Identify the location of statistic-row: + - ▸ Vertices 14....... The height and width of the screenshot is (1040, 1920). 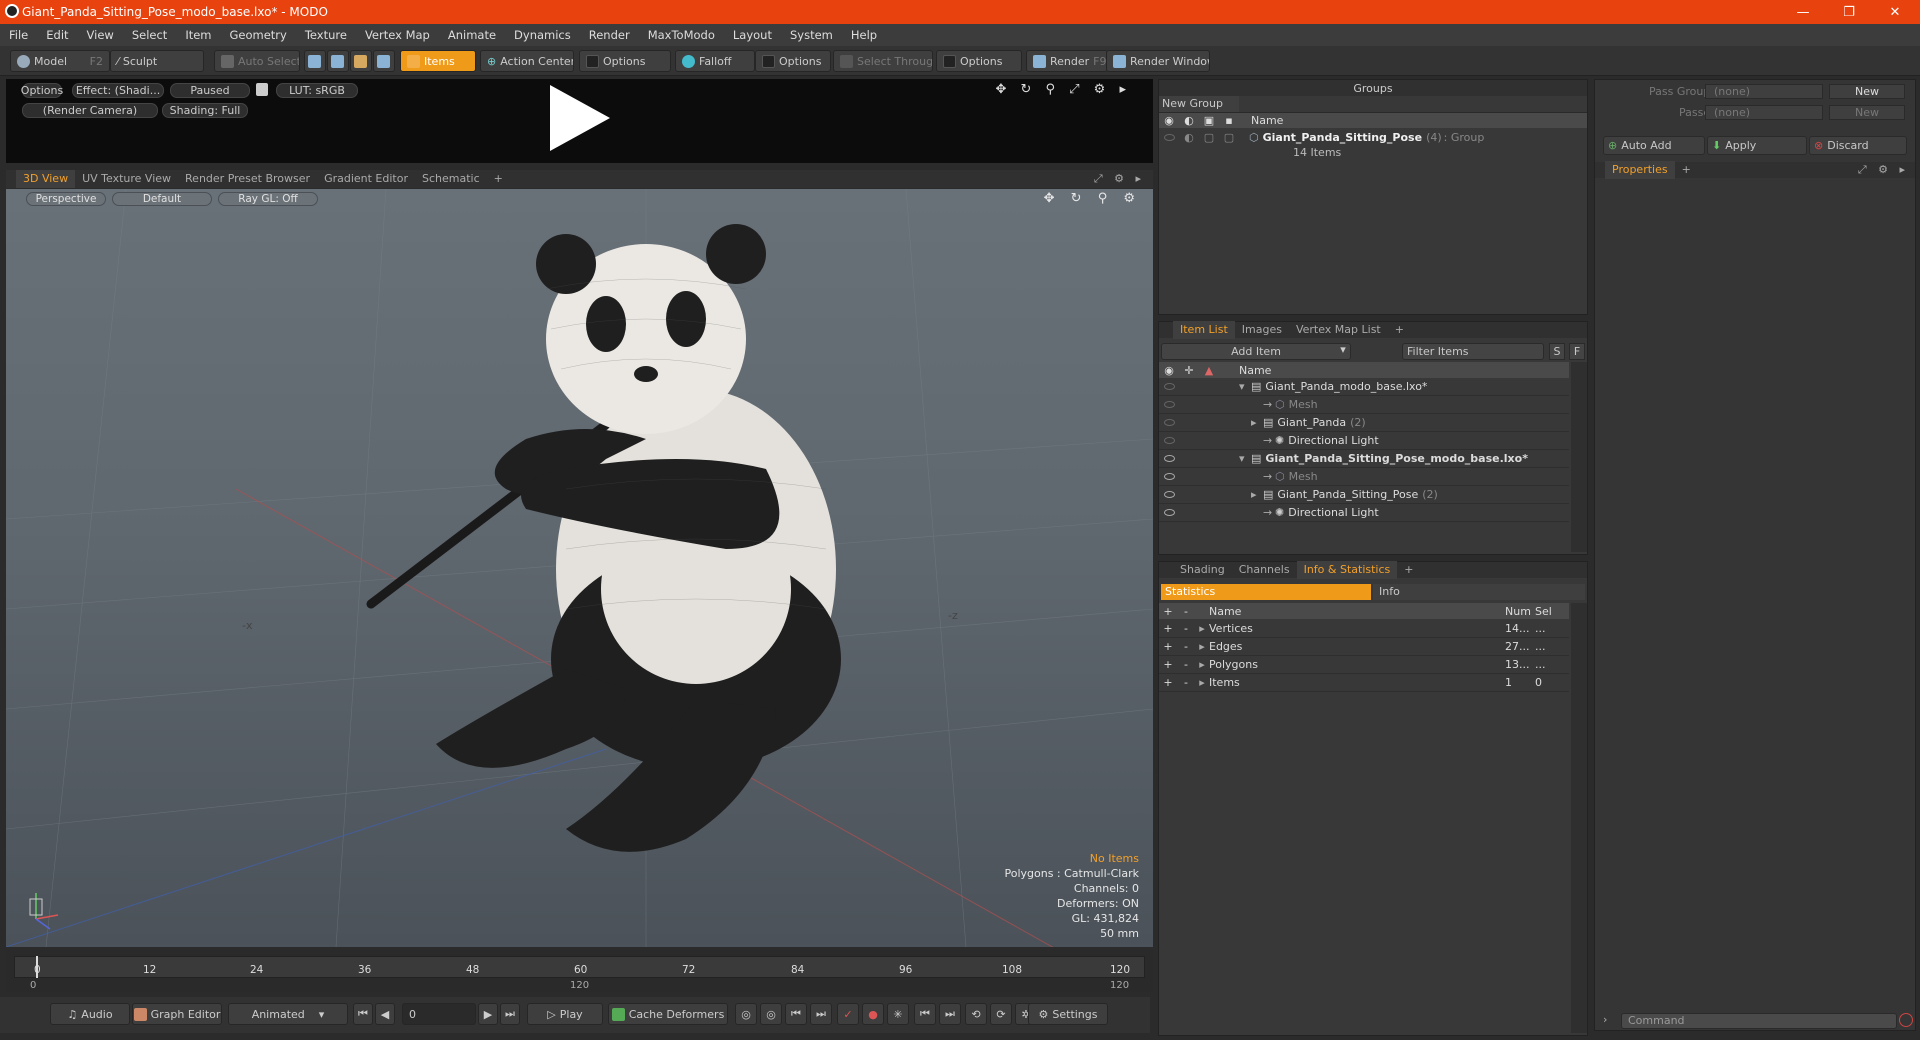
(1364, 629).